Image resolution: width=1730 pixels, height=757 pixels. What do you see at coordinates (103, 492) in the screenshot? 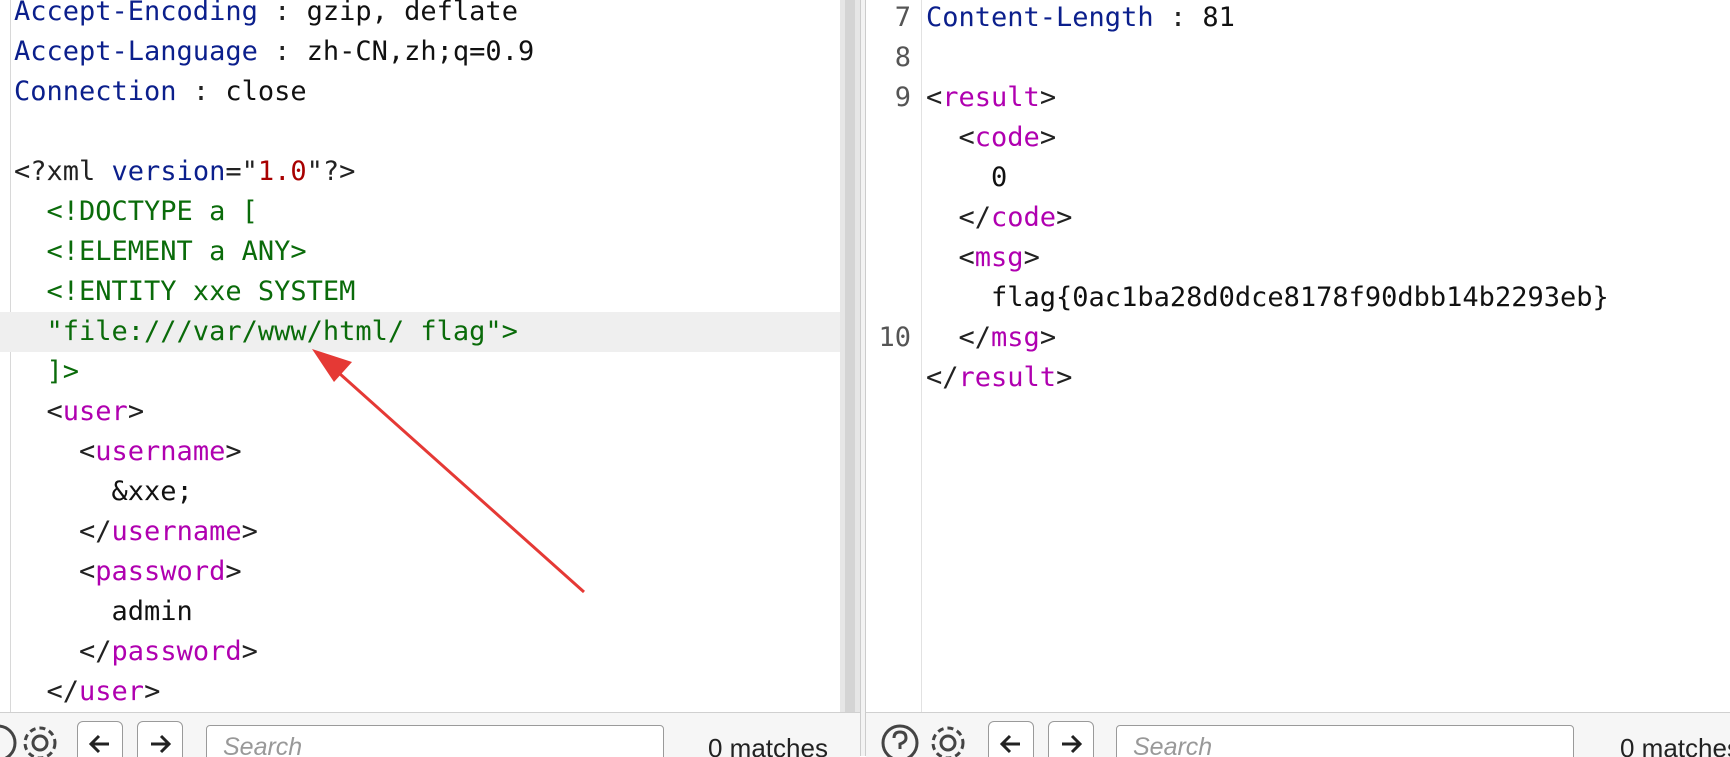
I see `line-text: &xxe;` at bounding box center [103, 492].